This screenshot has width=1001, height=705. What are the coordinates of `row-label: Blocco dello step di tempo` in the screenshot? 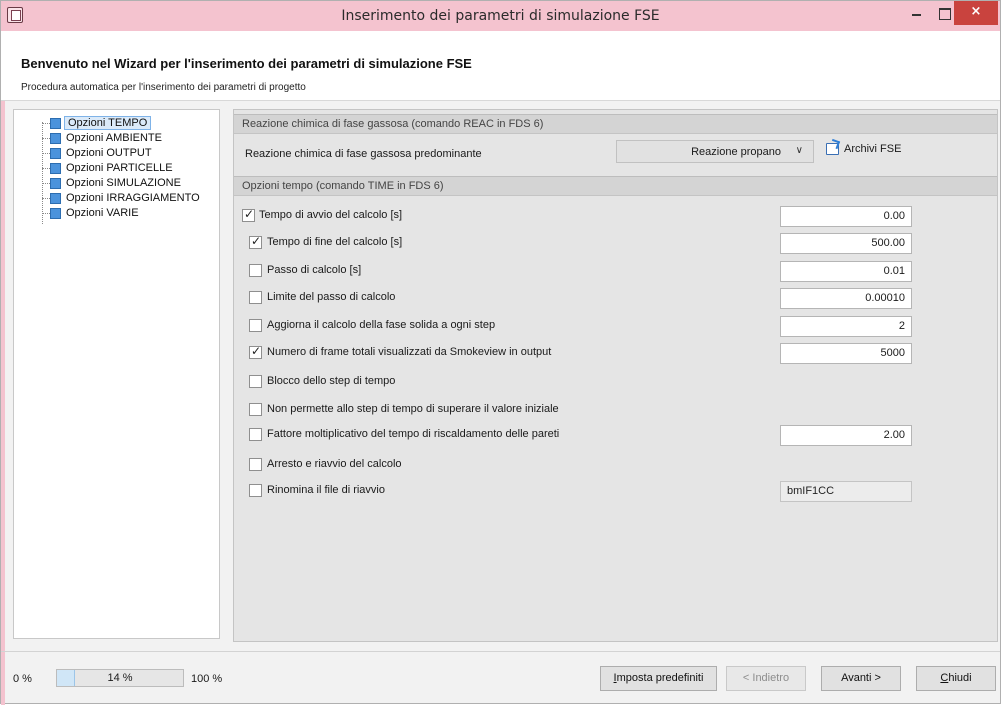 It's located at (331, 381).